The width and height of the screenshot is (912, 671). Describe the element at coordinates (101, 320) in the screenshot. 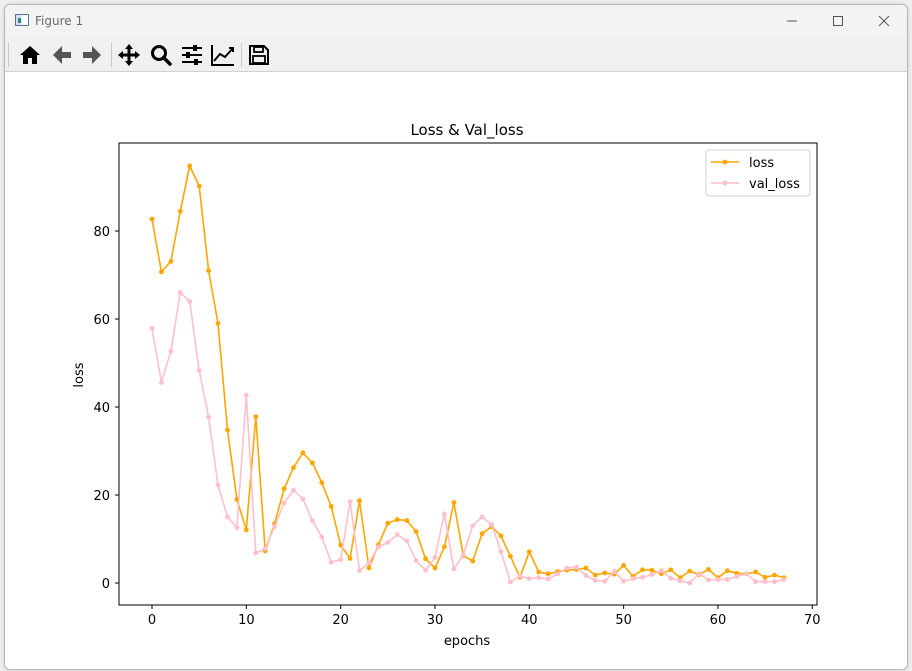

I see `y-tick-label: 60` at that location.